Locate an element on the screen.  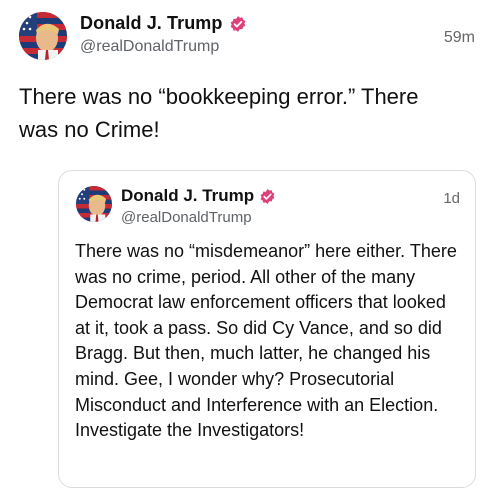
quoted-author-avatar is located at coordinates (94, 204).